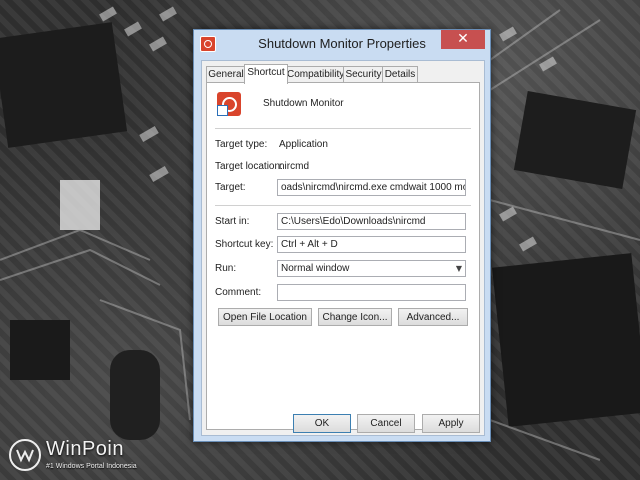  Describe the element at coordinates (226, 268) in the screenshot. I see `run-label: Run:` at that location.